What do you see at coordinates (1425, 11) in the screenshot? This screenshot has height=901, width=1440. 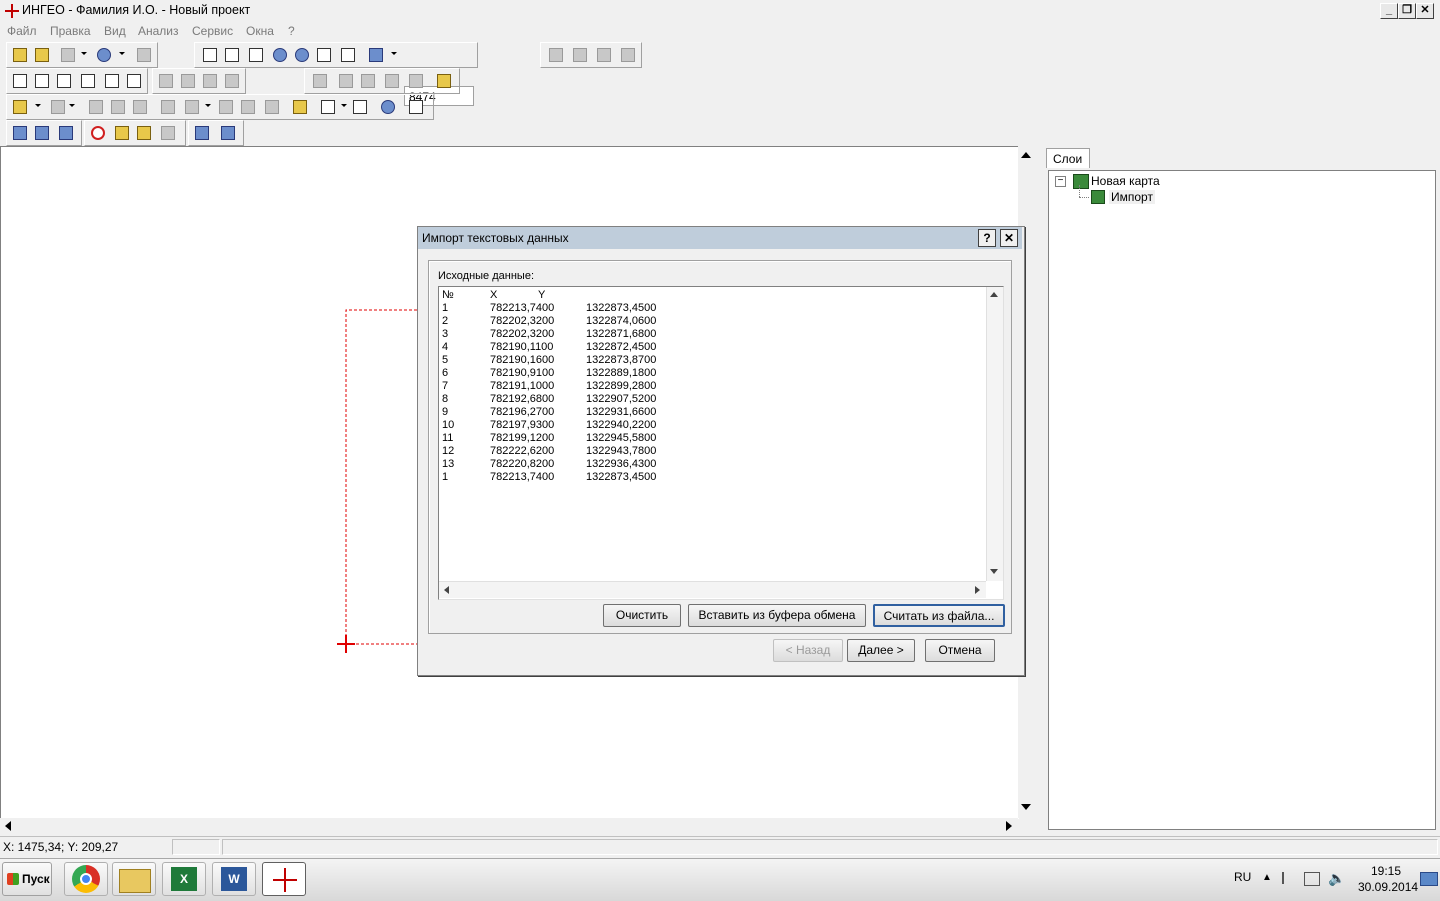 I see `close-icon: ✕` at bounding box center [1425, 11].